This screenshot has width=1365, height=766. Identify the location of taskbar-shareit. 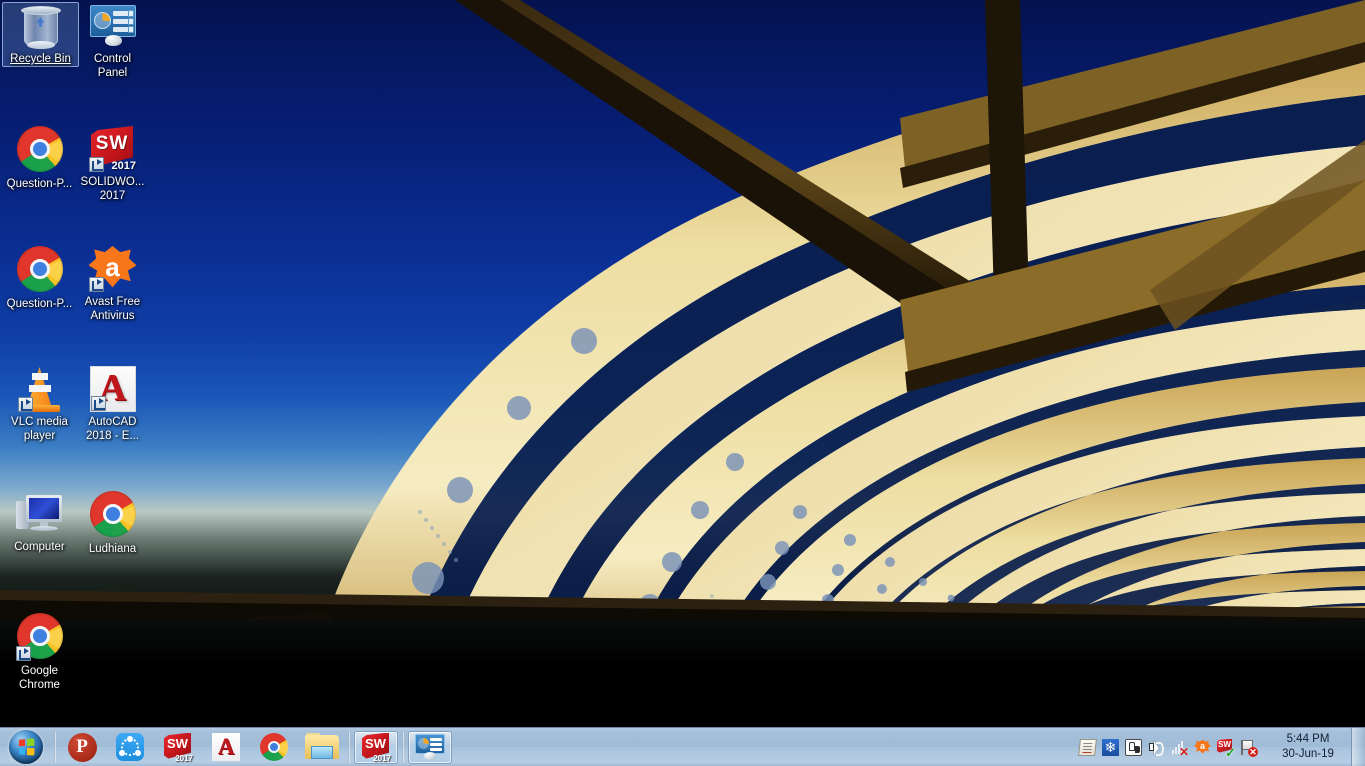
(130, 747).